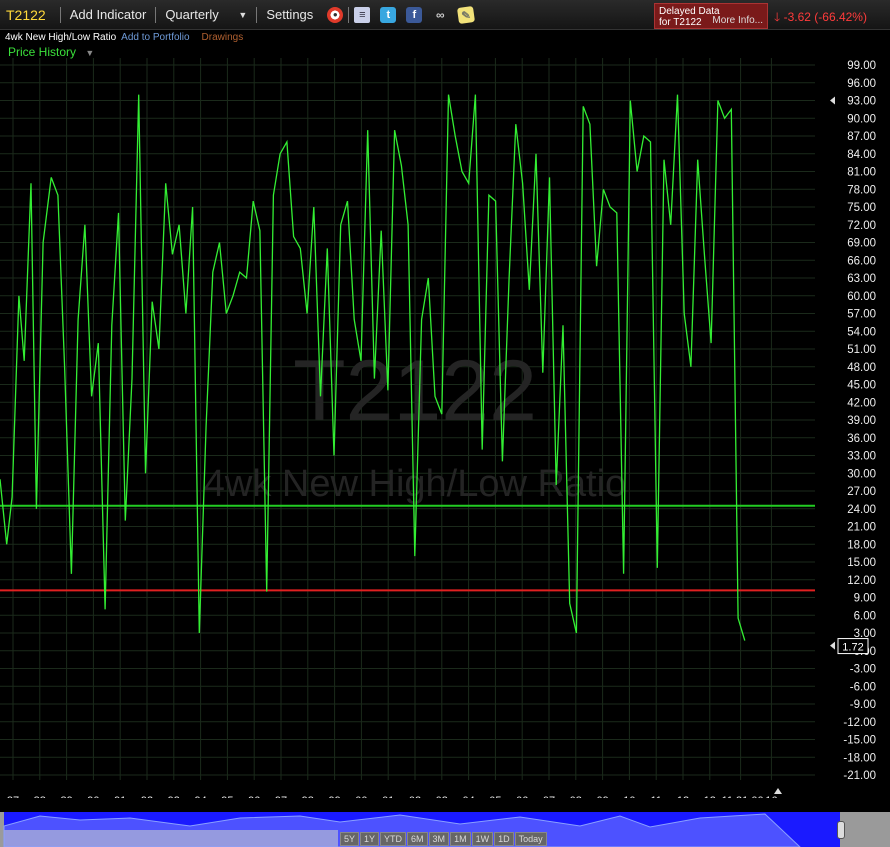  Describe the element at coordinates (861, 173) in the screenshot. I see `y-tick-label: 81.00` at that location.